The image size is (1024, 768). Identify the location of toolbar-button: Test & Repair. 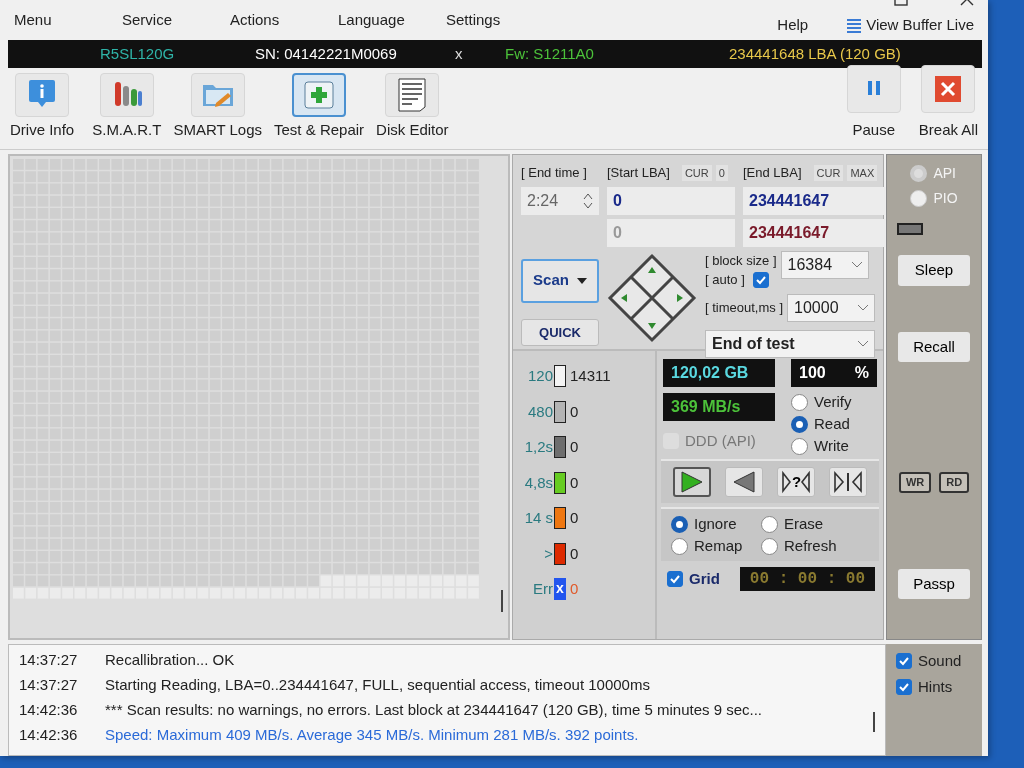
(319, 106).